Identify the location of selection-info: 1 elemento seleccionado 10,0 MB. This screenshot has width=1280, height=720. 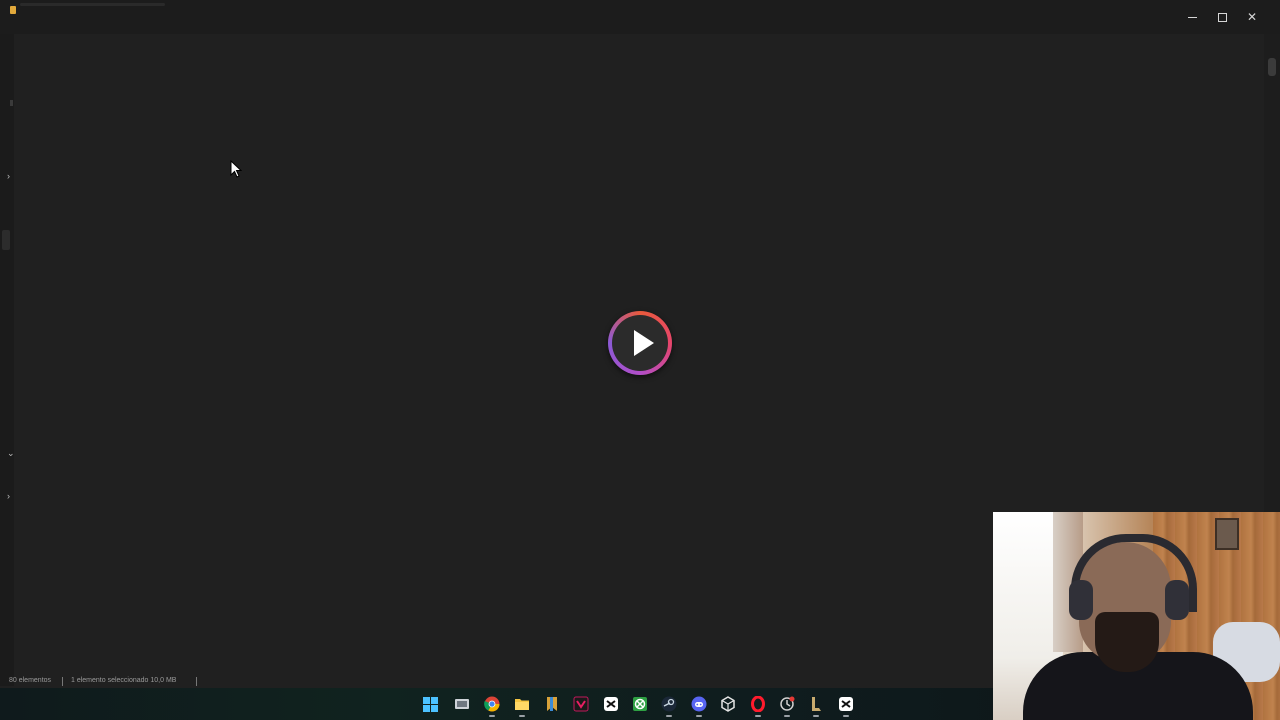
(124, 680).